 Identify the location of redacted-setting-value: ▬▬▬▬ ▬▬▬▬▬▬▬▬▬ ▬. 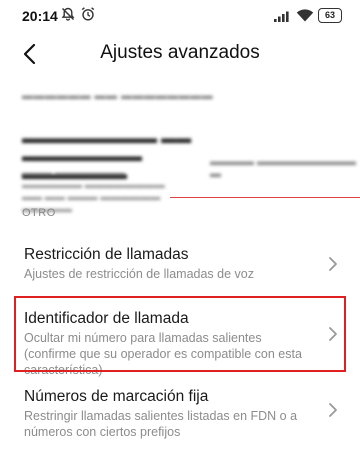
(283, 168).